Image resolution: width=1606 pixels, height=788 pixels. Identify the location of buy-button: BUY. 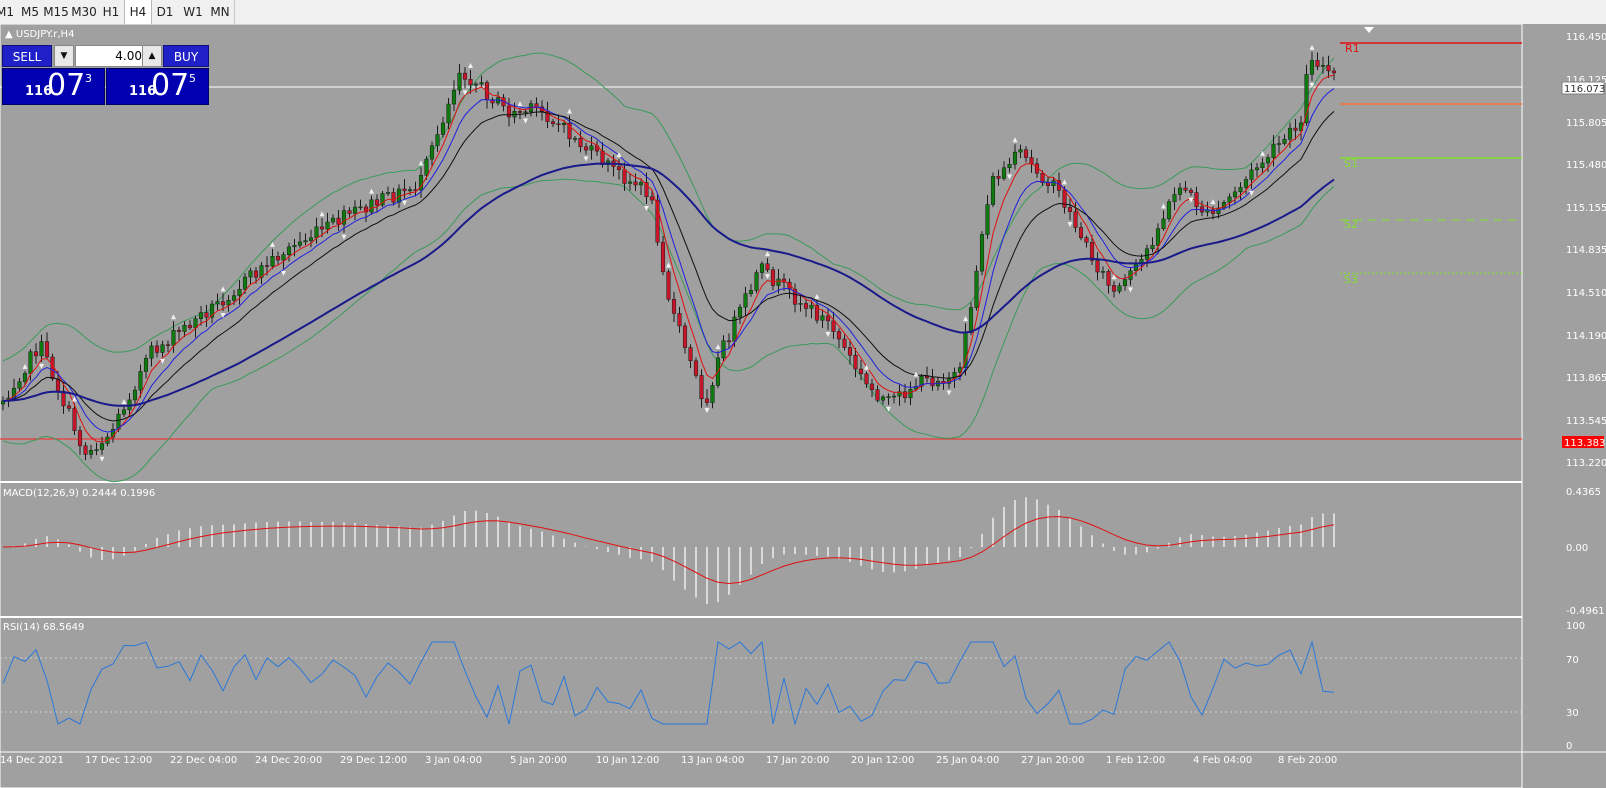
(186, 56).